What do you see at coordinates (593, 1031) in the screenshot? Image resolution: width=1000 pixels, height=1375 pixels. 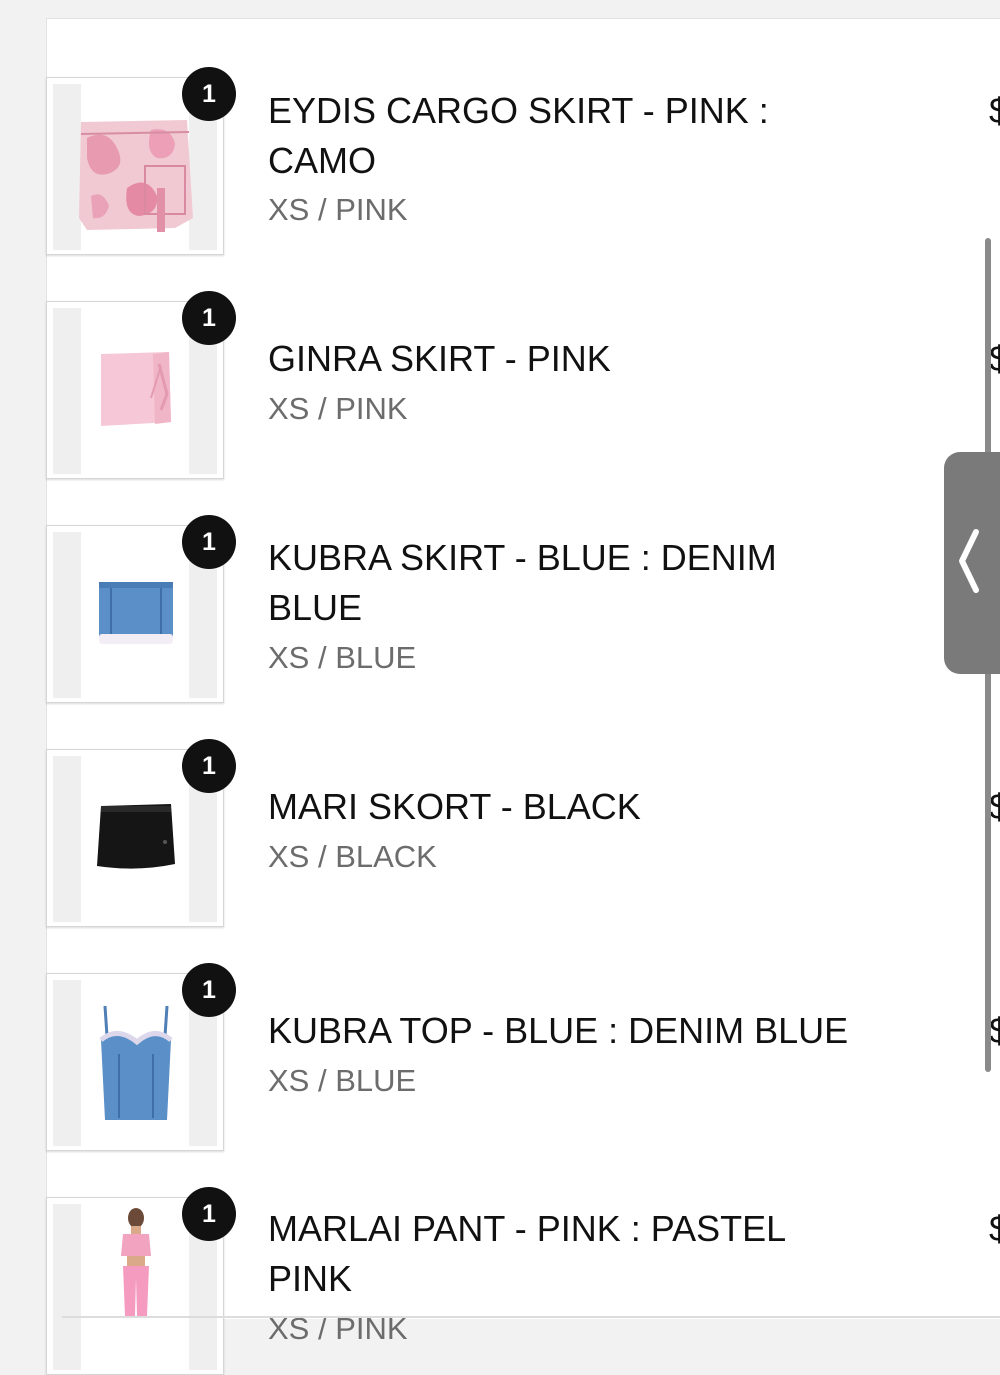 I see `product-name: KUBRA TOP - BLUE : DENIM BLUE` at bounding box center [593, 1031].